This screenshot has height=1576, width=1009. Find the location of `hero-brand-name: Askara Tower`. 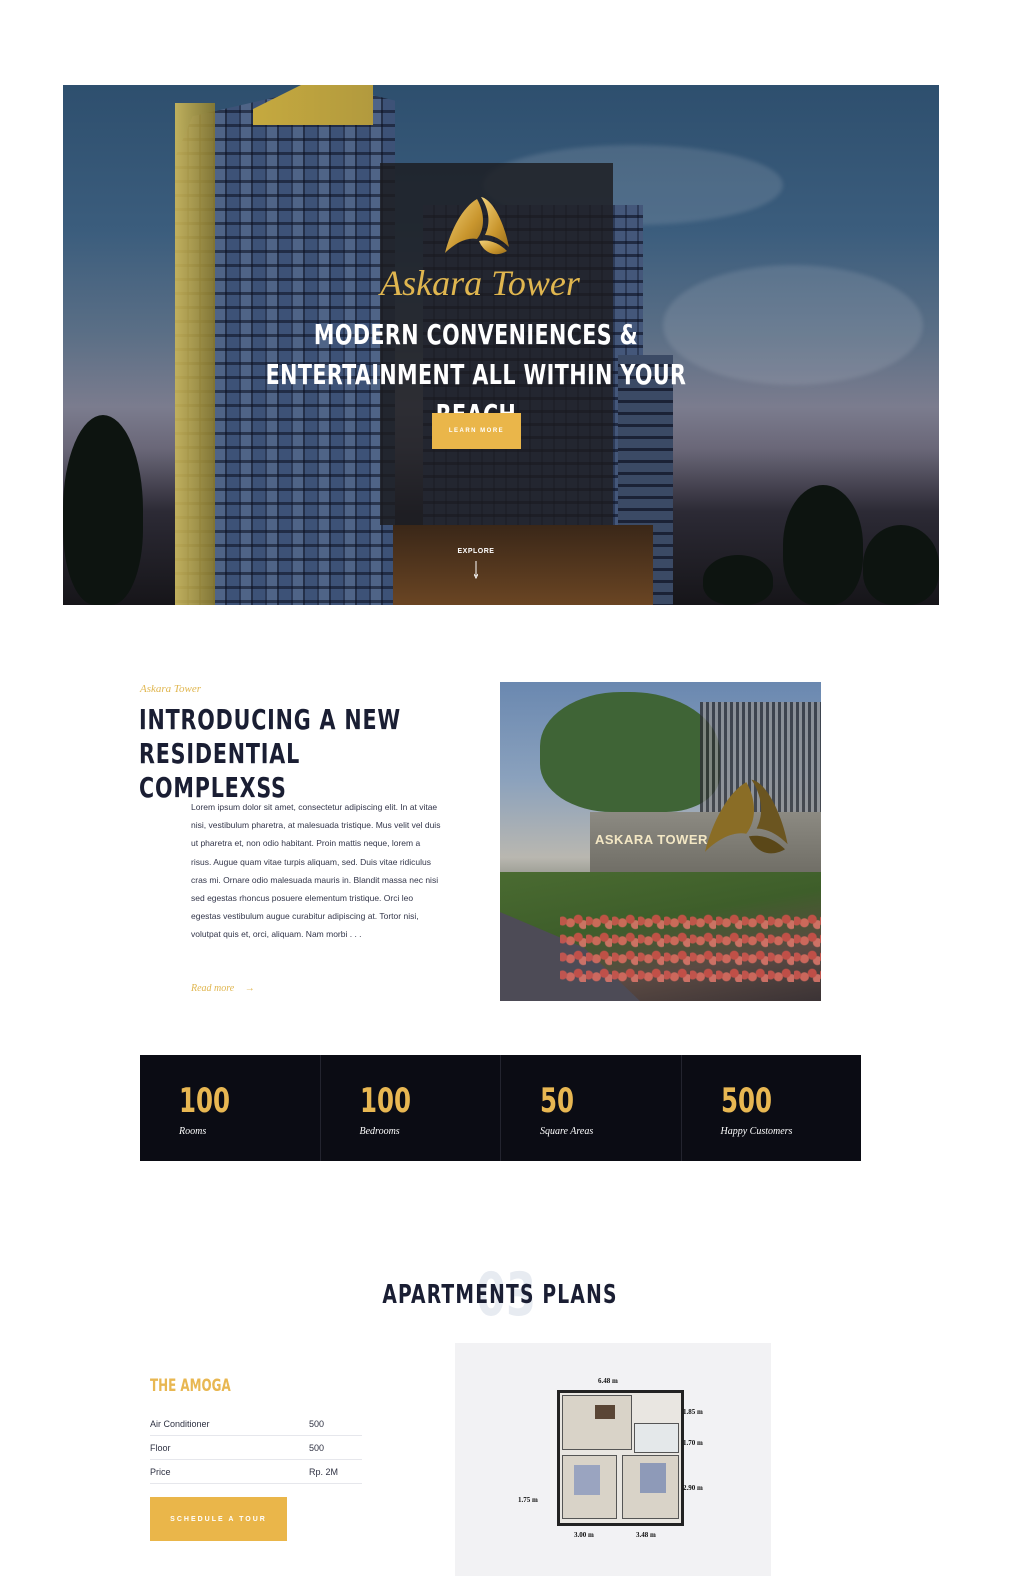

hero-brand-name: Askara Tower is located at coordinates (480, 283).